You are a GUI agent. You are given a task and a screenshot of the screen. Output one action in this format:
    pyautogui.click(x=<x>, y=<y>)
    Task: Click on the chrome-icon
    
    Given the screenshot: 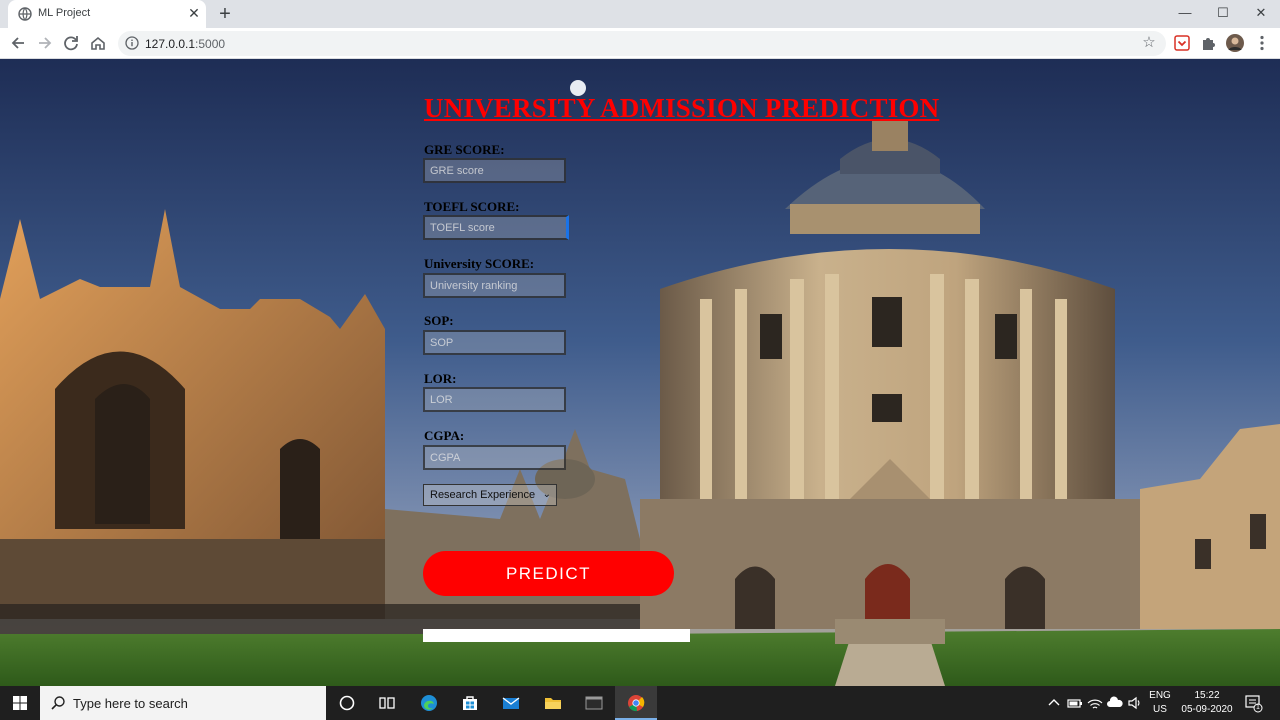 What is the action you would take?
    pyautogui.click(x=636, y=703)
    